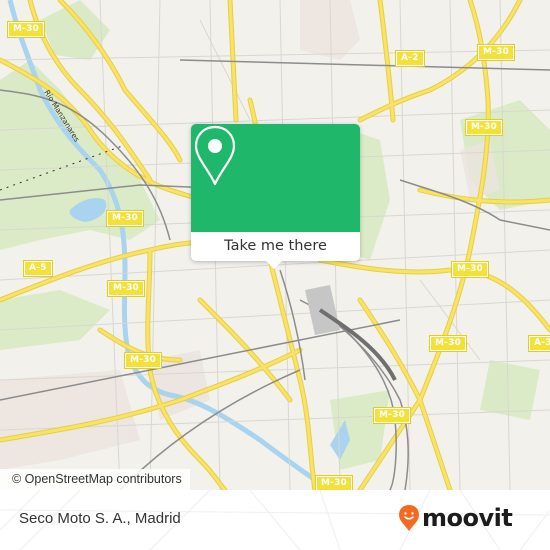 Image resolution: width=550 pixels, height=550 pixels. Describe the element at coordinates (274, 265) in the screenshot. I see `popup-pointer` at that location.